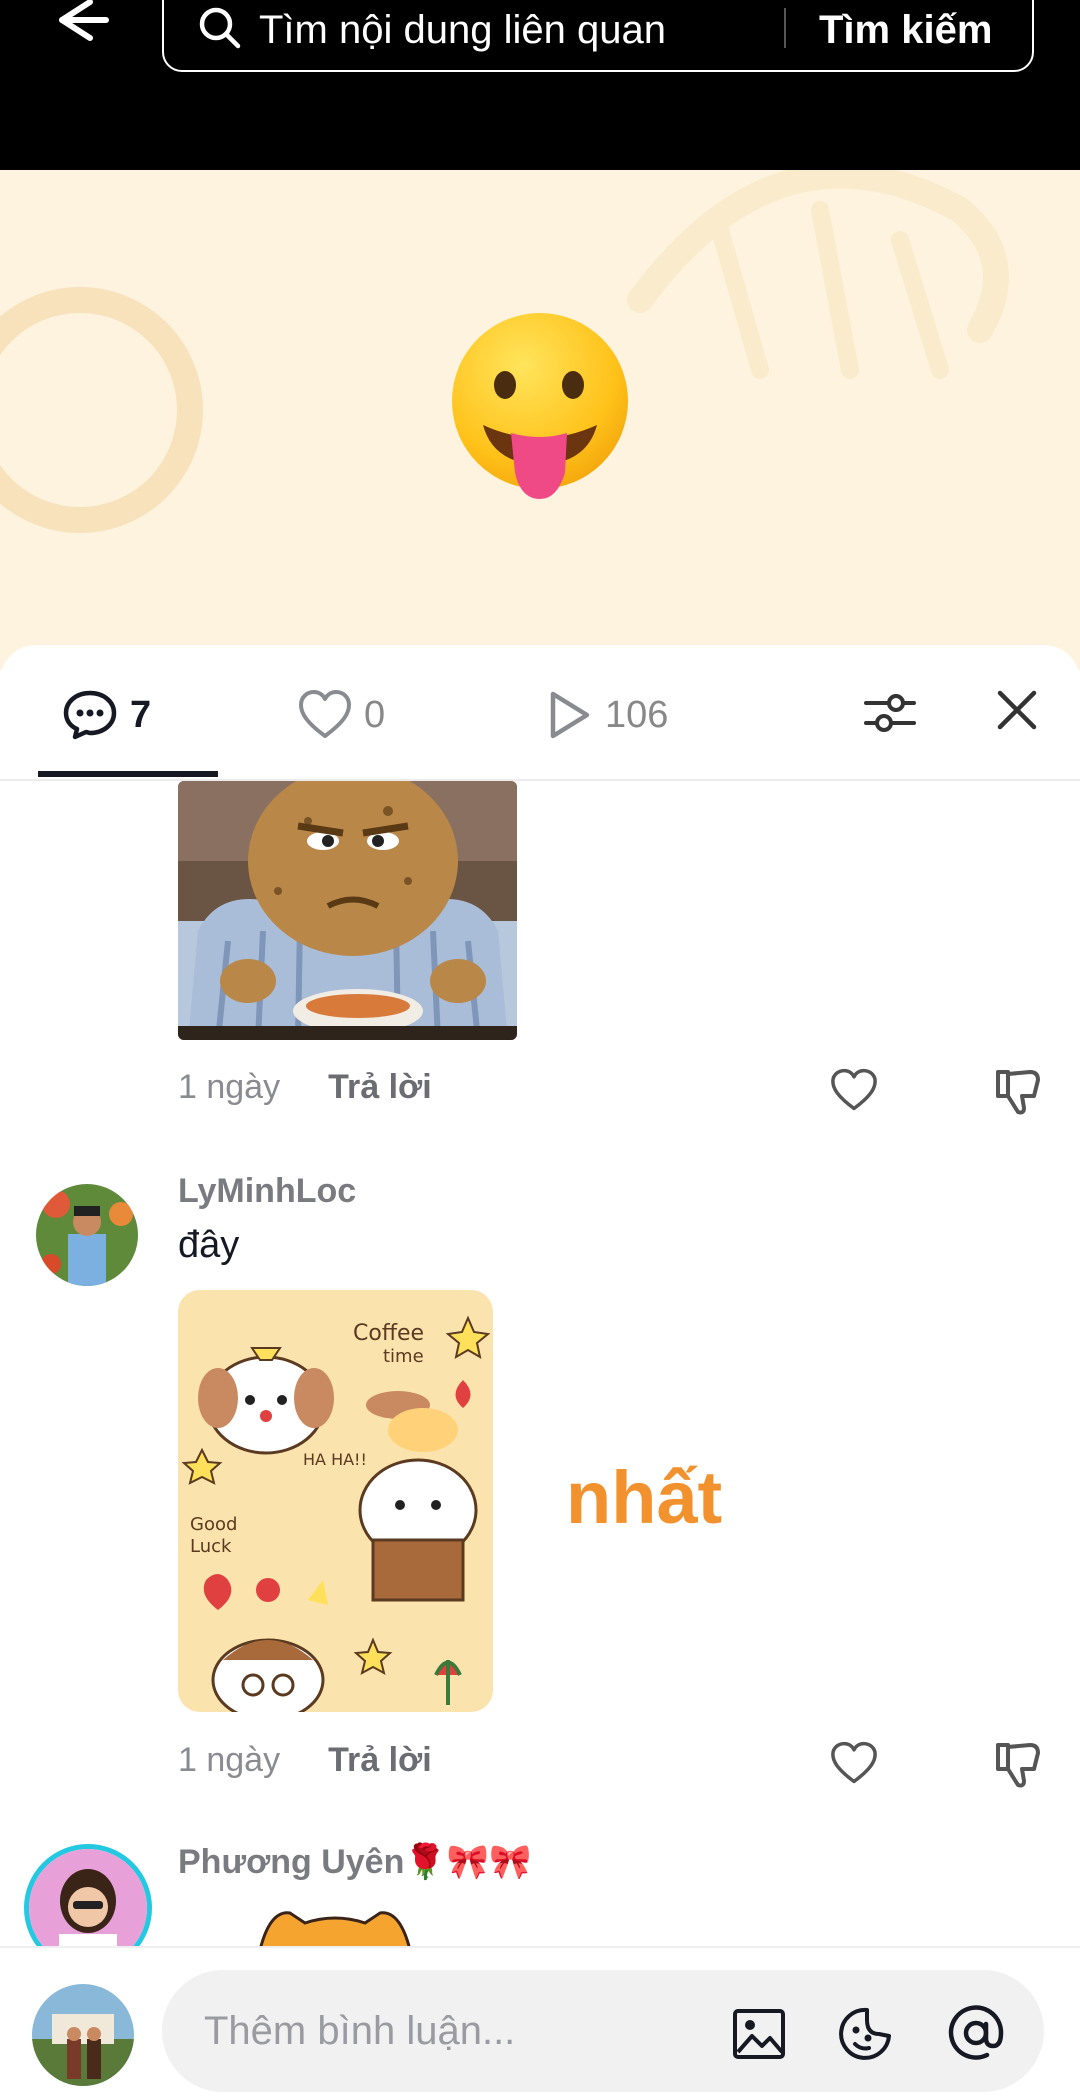  I want to click on comment-username: LyMinhLoc, so click(267, 1191).